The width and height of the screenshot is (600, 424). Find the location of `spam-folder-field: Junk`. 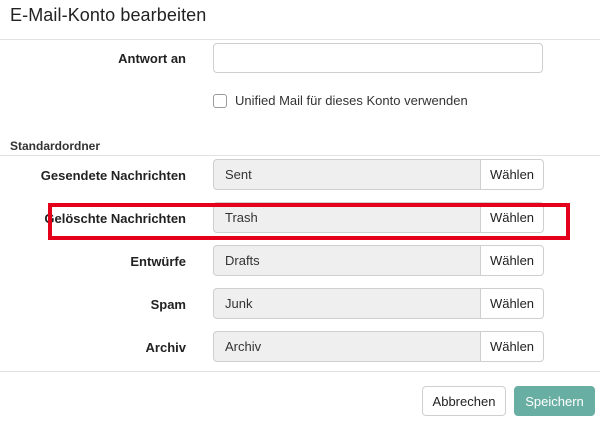

spam-folder-field: Junk is located at coordinates (346, 303).